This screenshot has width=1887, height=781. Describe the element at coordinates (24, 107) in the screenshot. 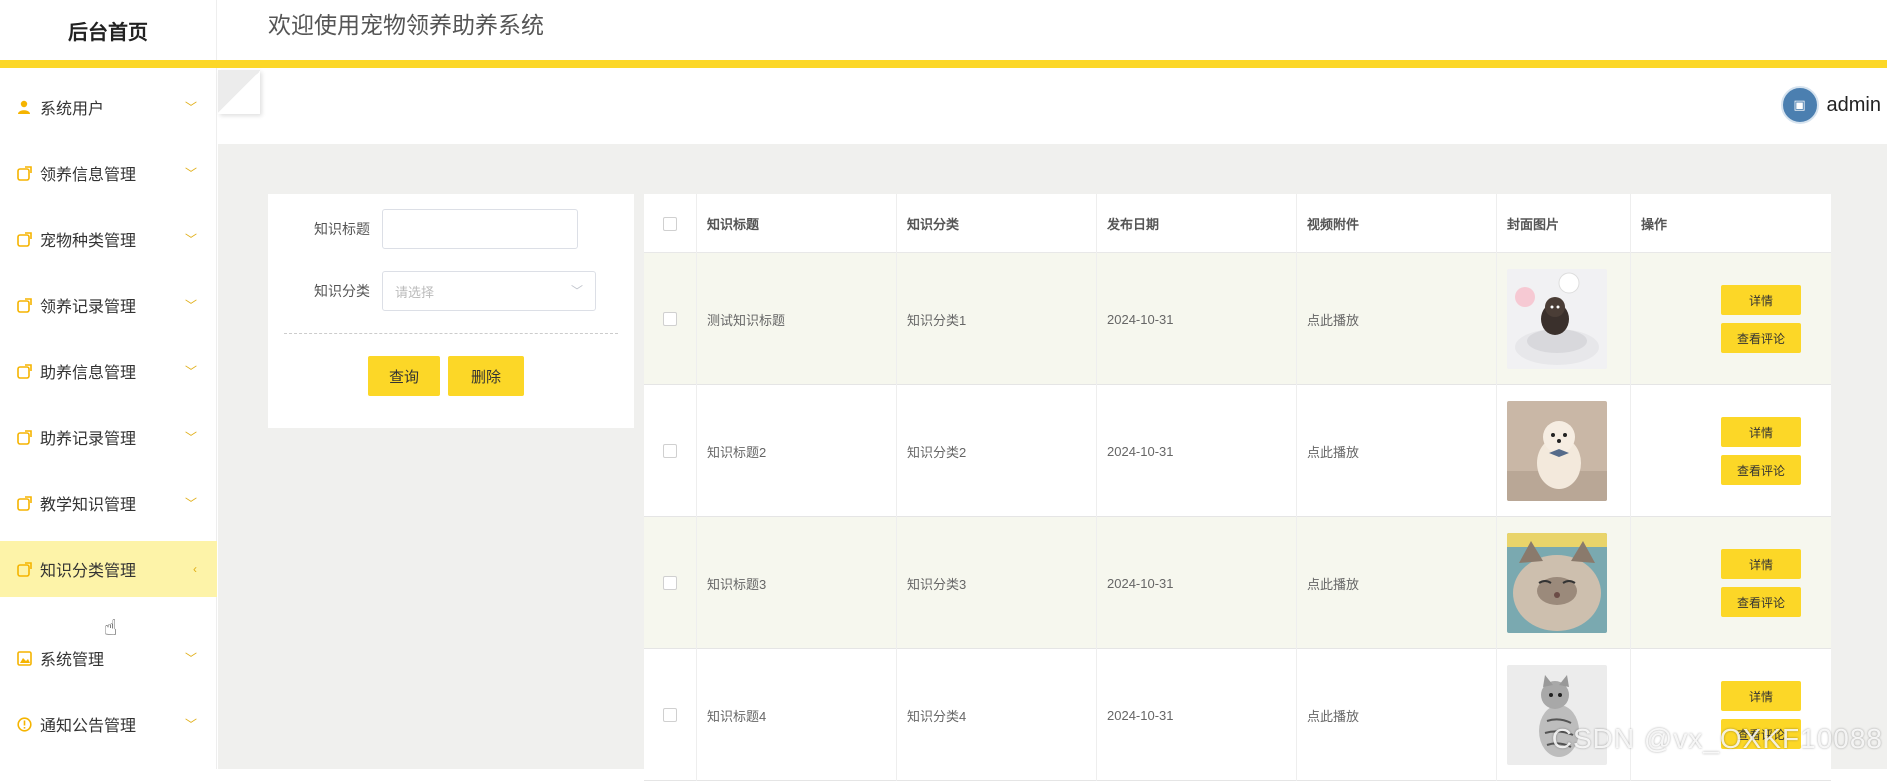

I see `user-icon` at that location.